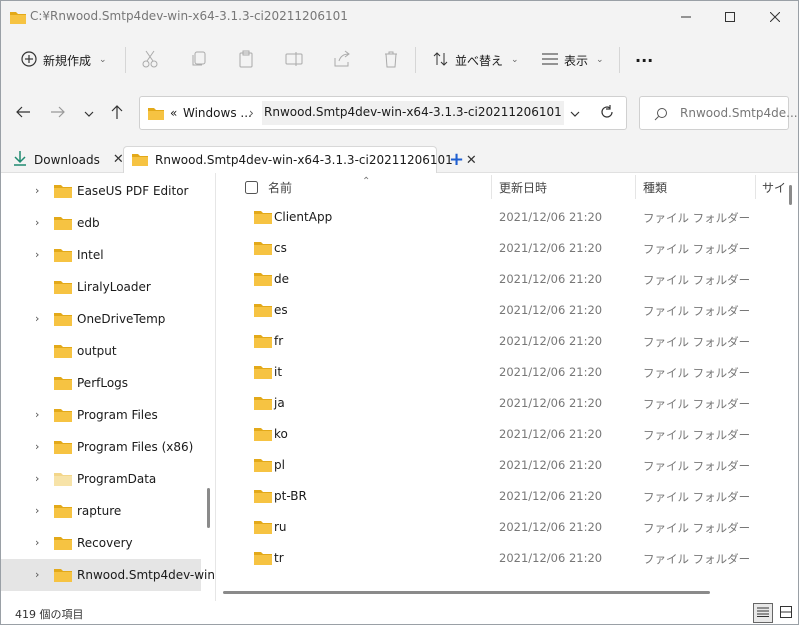  Describe the element at coordinates (294, 60) in the screenshot. I see `rename-button` at that location.